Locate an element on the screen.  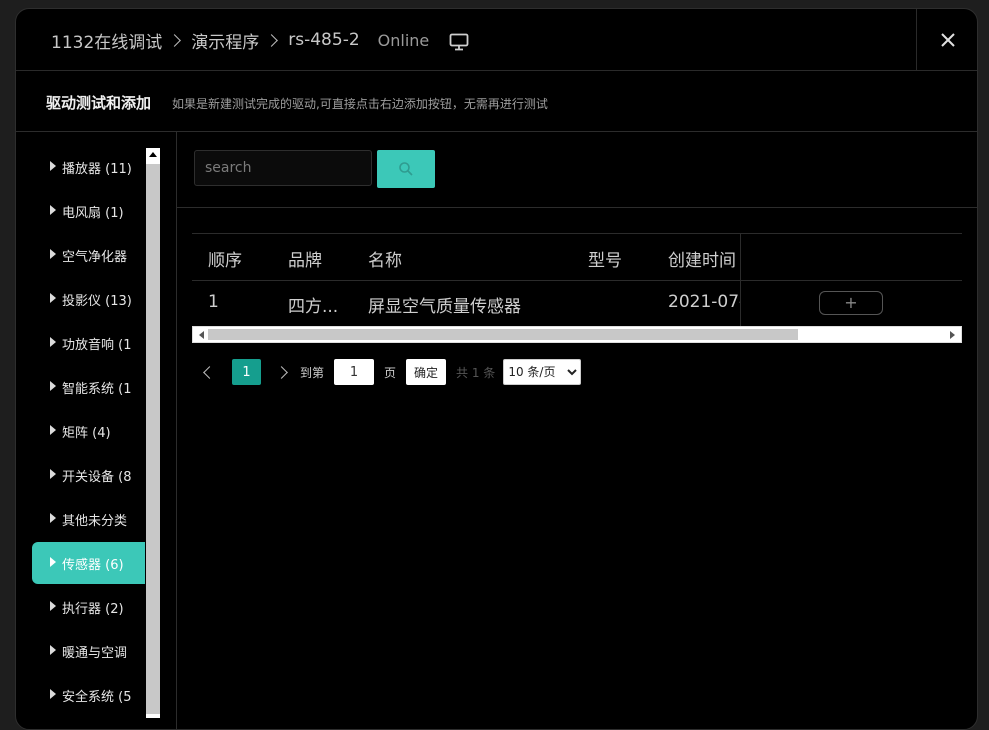
sidebar-item-player: 播放器 (11) is located at coordinates (88, 167).